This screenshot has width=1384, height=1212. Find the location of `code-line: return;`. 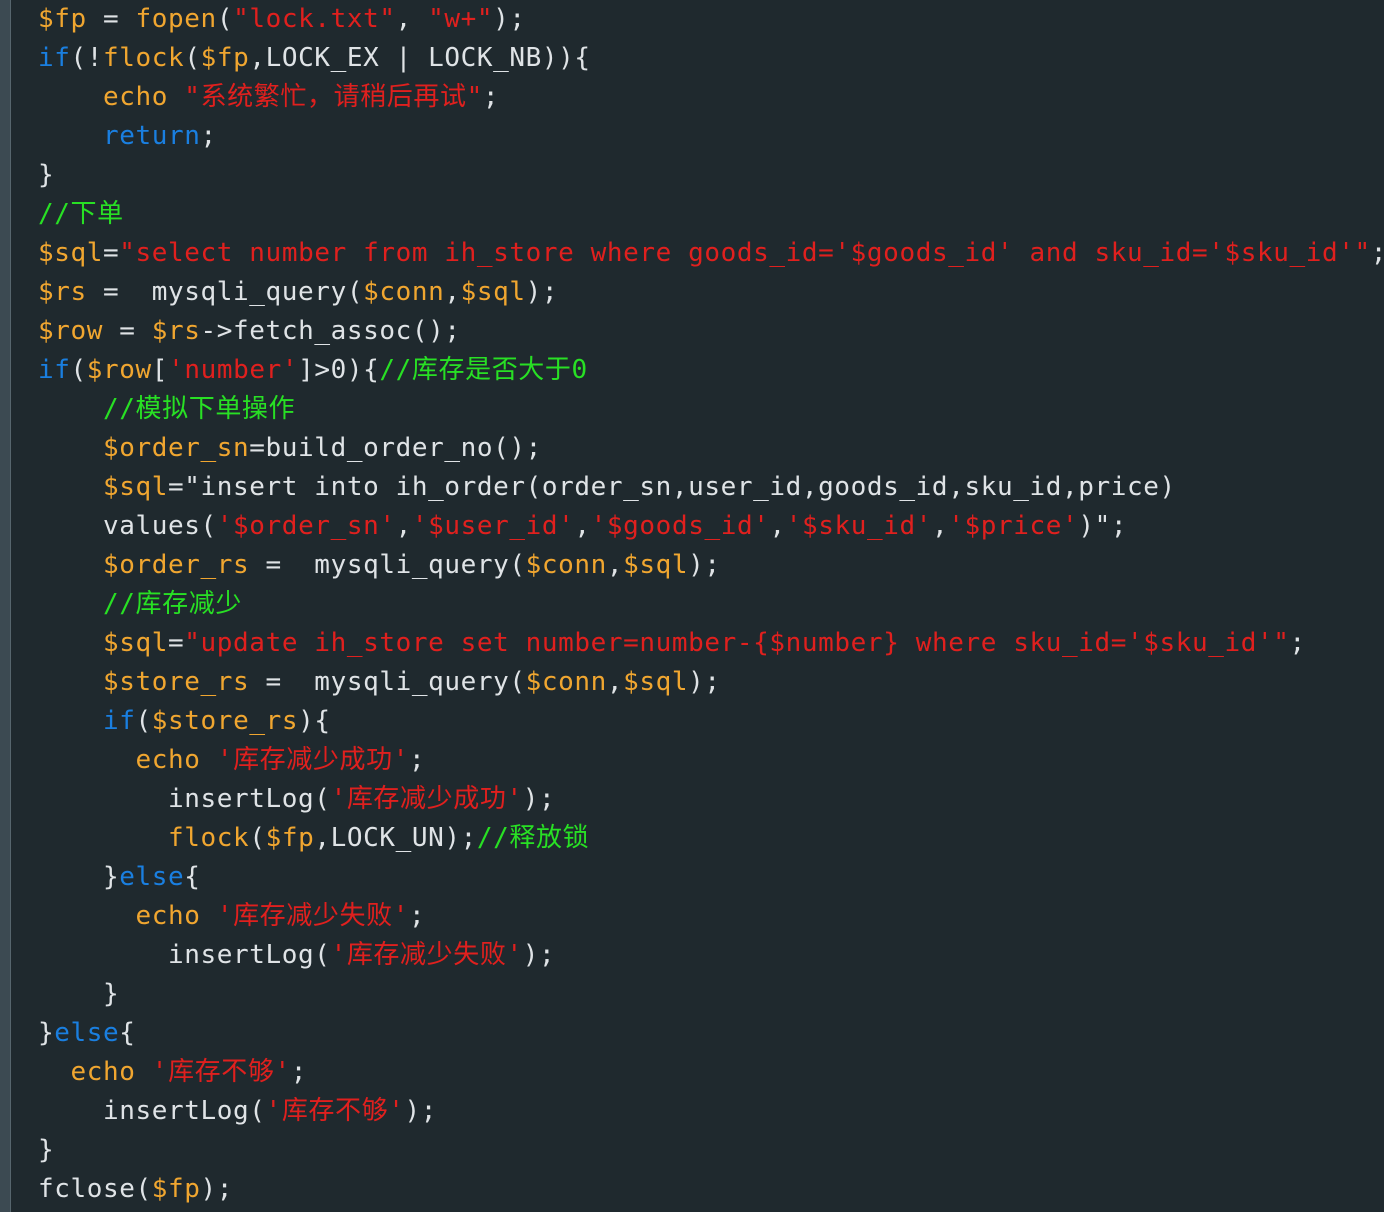

code-line: return; is located at coordinates (160, 136).